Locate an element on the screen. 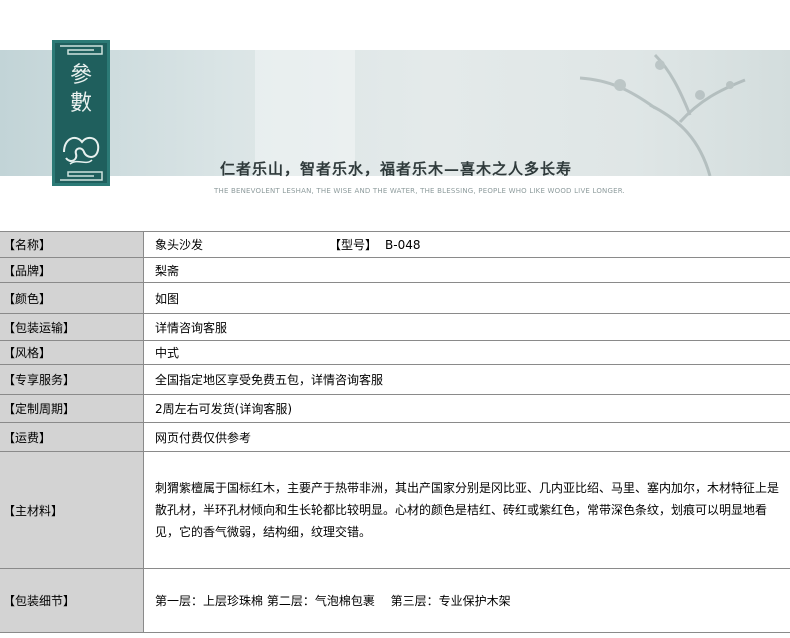  row-label: 【名称】 is located at coordinates (72, 244).